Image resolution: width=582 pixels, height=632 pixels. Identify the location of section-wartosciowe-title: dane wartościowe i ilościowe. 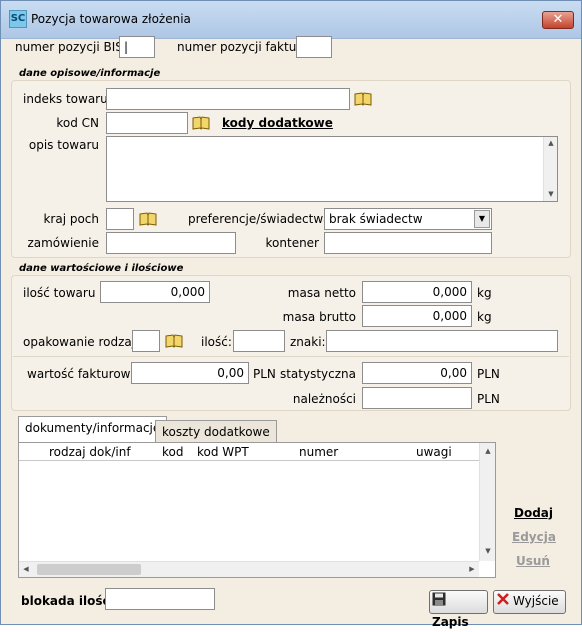
(101, 268).